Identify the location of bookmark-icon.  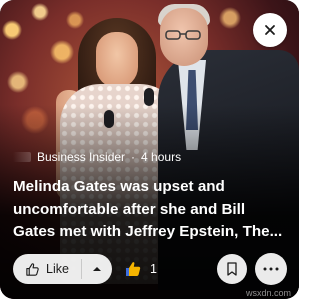
(232, 269).